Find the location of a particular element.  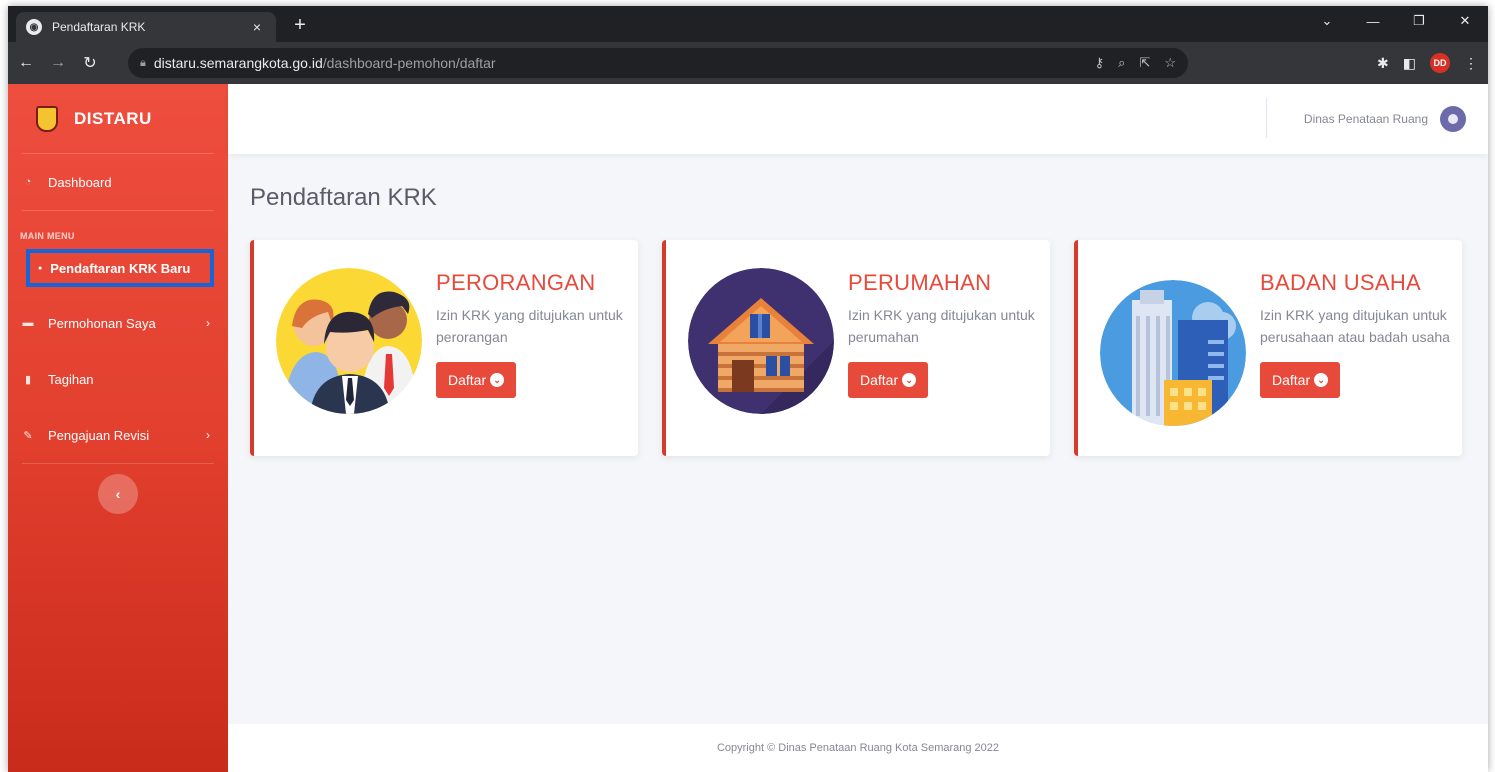

page-title: Pendaftaran KRK is located at coordinates (343, 197).